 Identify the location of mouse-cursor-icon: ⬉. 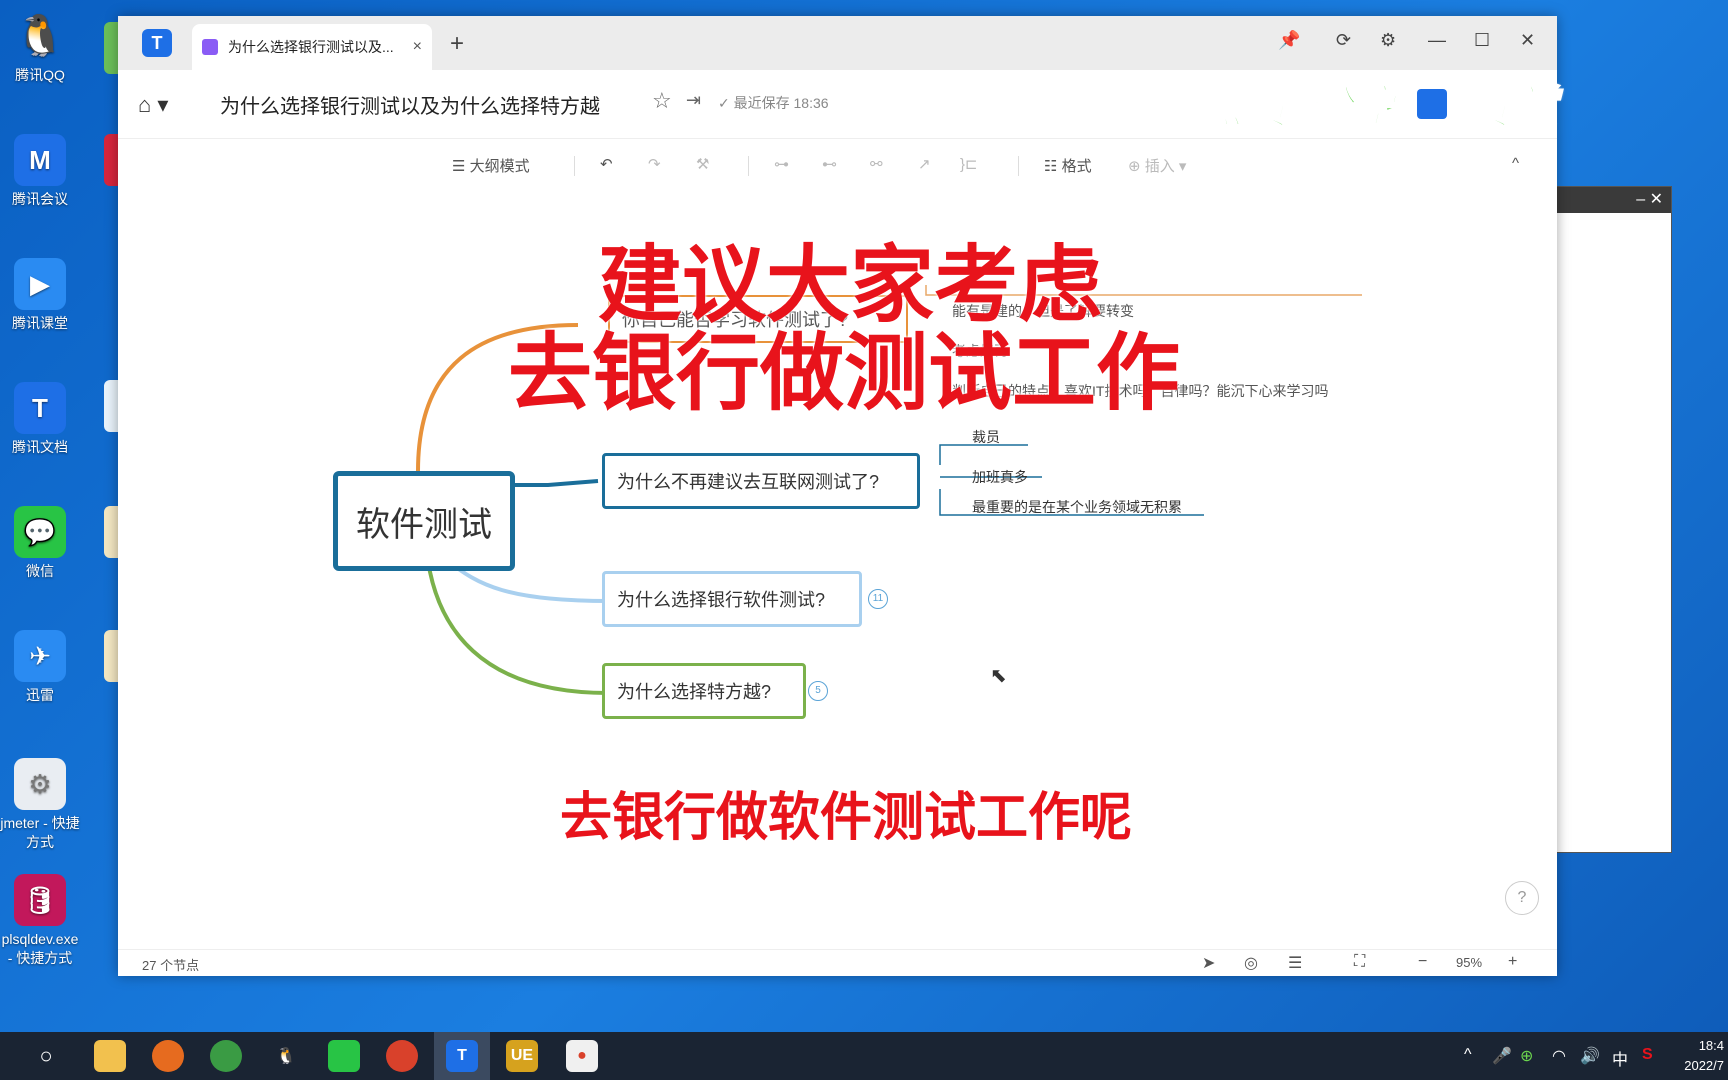
(998, 676).